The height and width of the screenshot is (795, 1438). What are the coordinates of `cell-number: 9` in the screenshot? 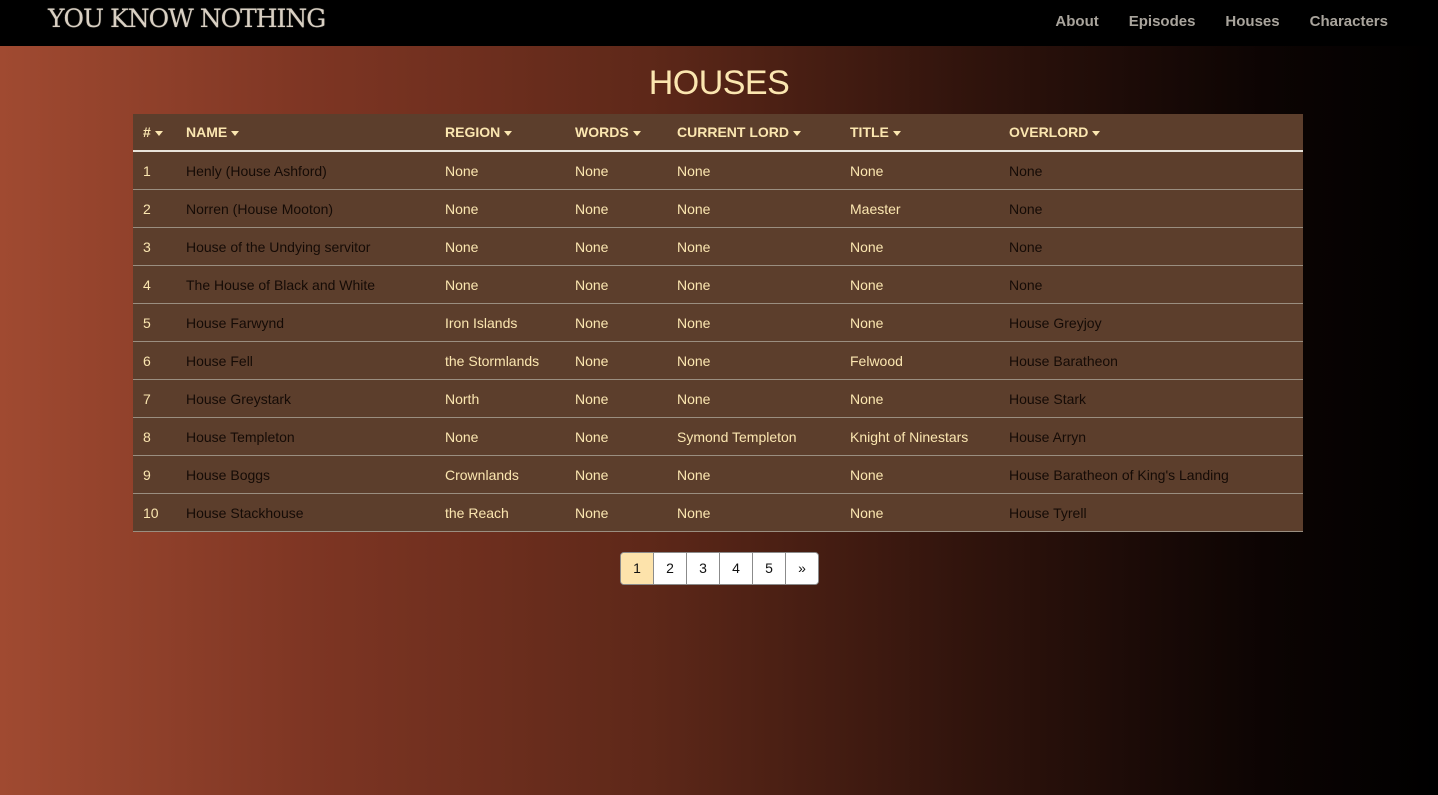 It's located at (154, 474).